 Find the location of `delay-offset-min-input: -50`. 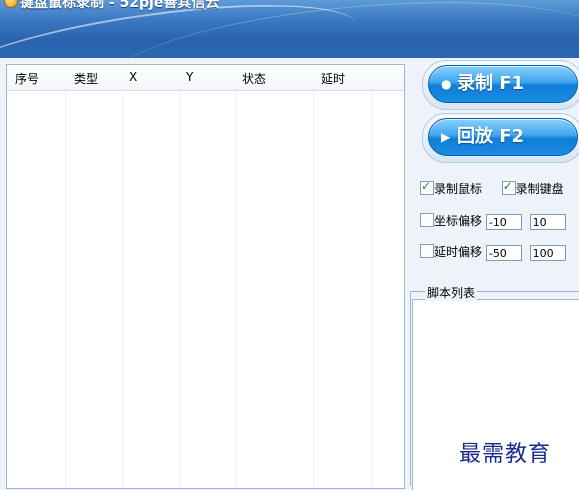

delay-offset-min-input: -50 is located at coordinates (503, 253).